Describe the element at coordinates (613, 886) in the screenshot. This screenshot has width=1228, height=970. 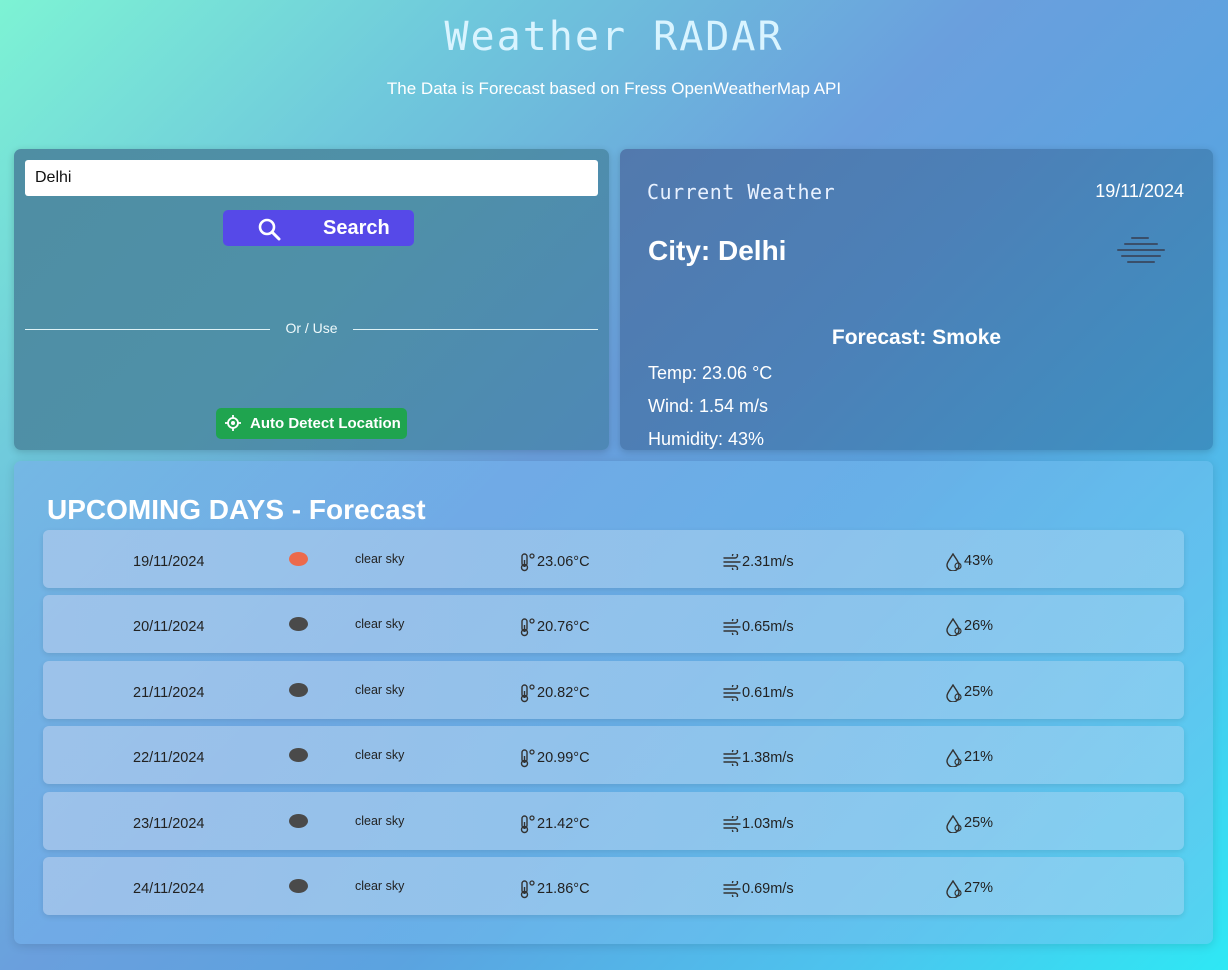
I see `forecast-row: 24/11/2024 clear sky 21.86°C 0.69m/s 27%` at that location.